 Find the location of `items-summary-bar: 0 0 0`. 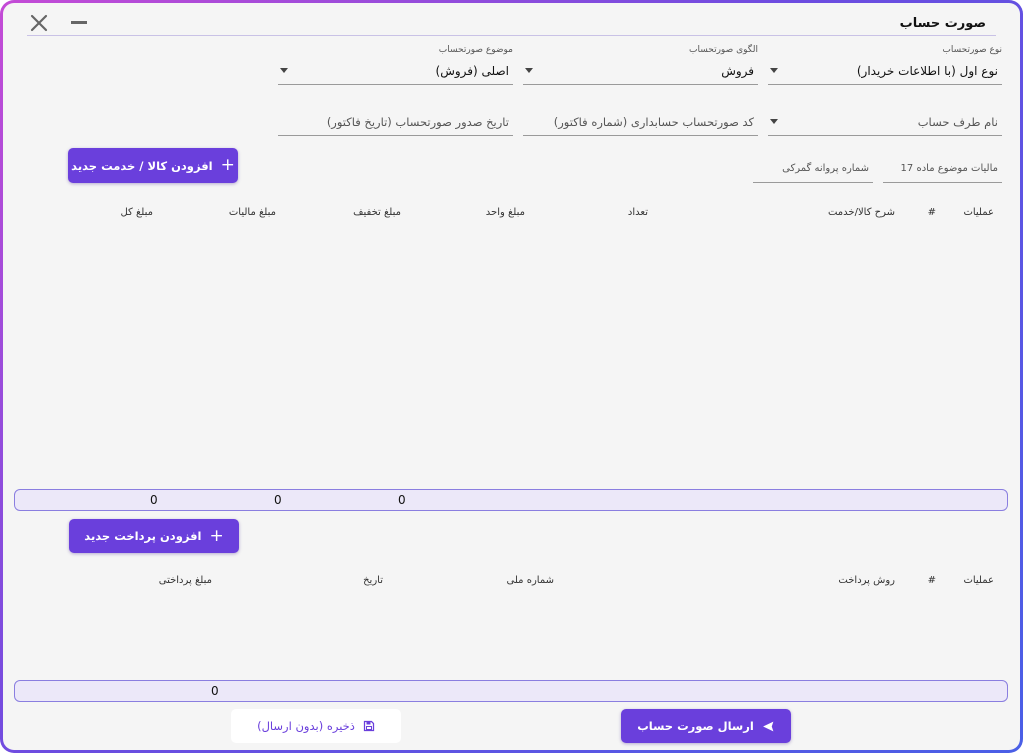

items-summary-bar: 0 0 0 is located at coordinates (511, 500).